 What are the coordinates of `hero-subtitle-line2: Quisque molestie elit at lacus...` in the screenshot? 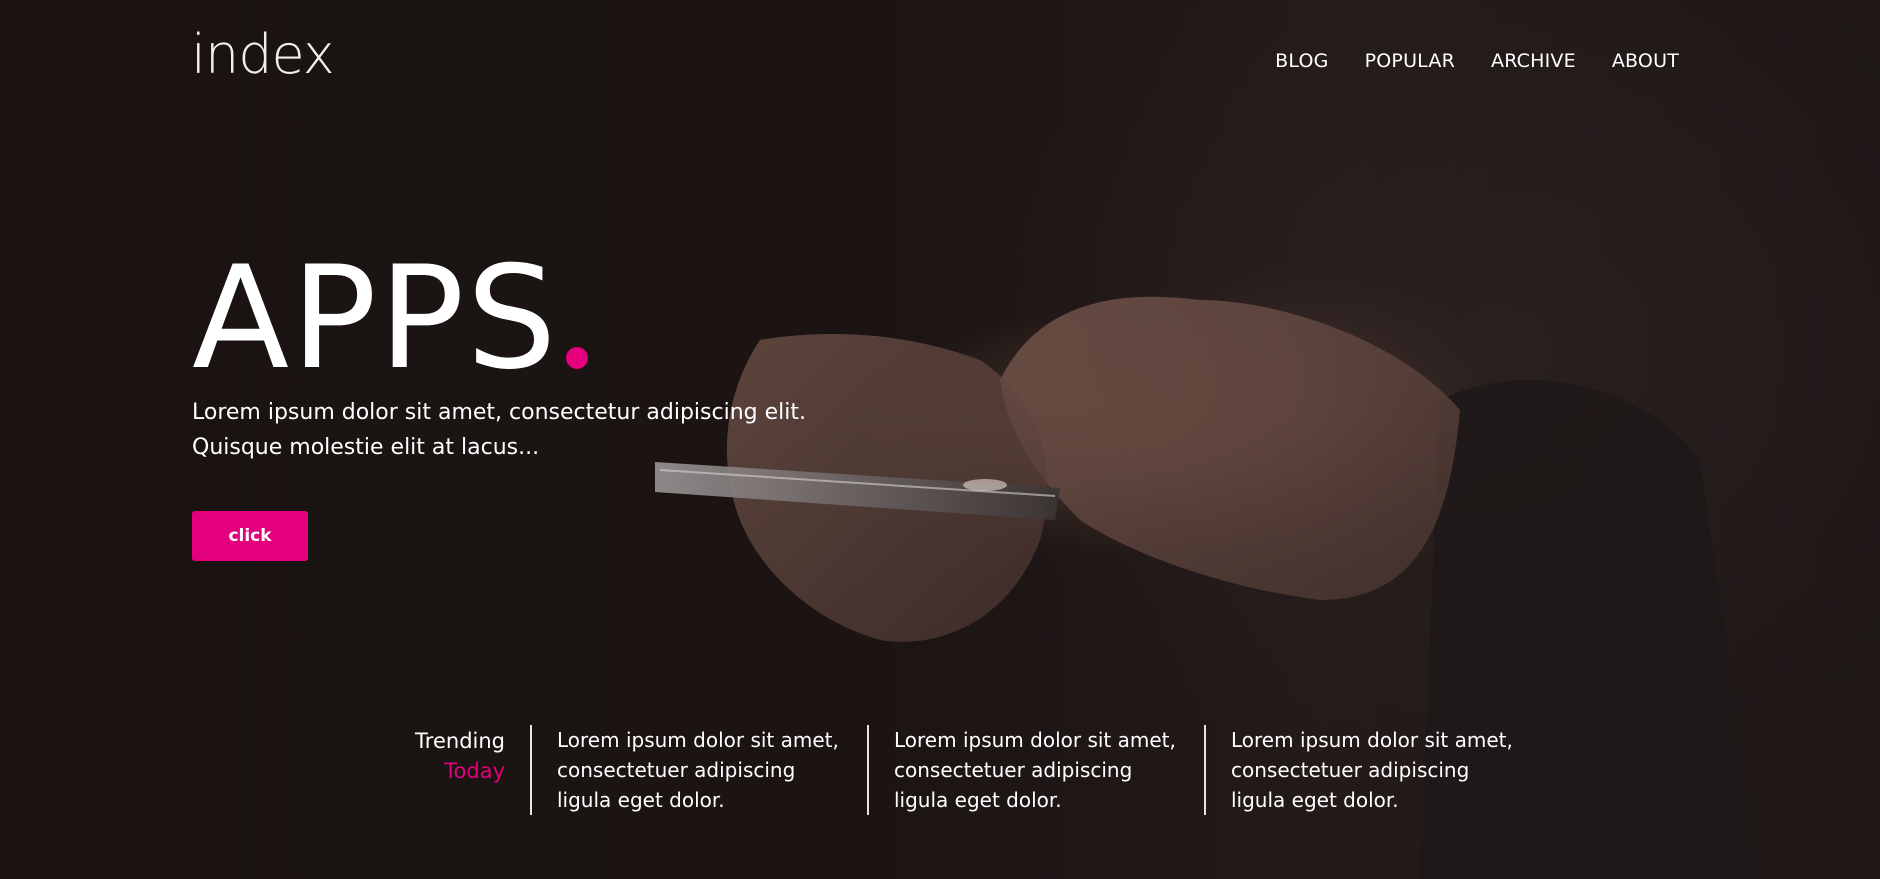 It's located at (366, 447).